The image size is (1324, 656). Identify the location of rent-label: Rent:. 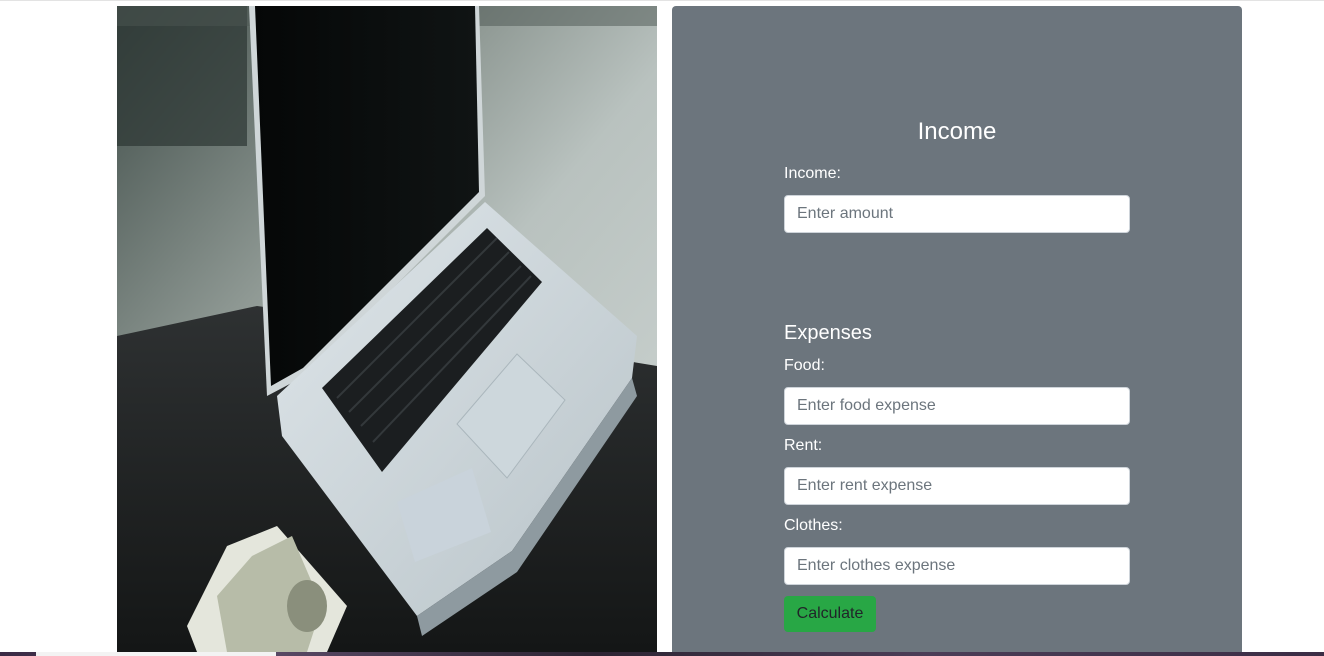
(803, 445).